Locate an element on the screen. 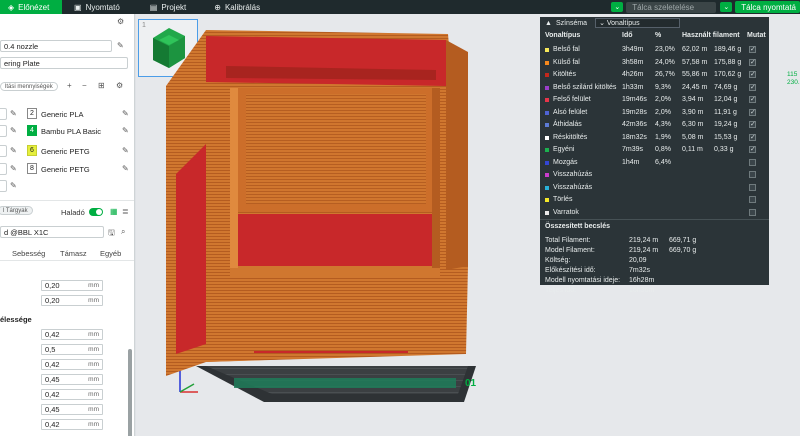 The image size is (800, 436). summary-value: 20,09 is located at coordinates (638, 260).